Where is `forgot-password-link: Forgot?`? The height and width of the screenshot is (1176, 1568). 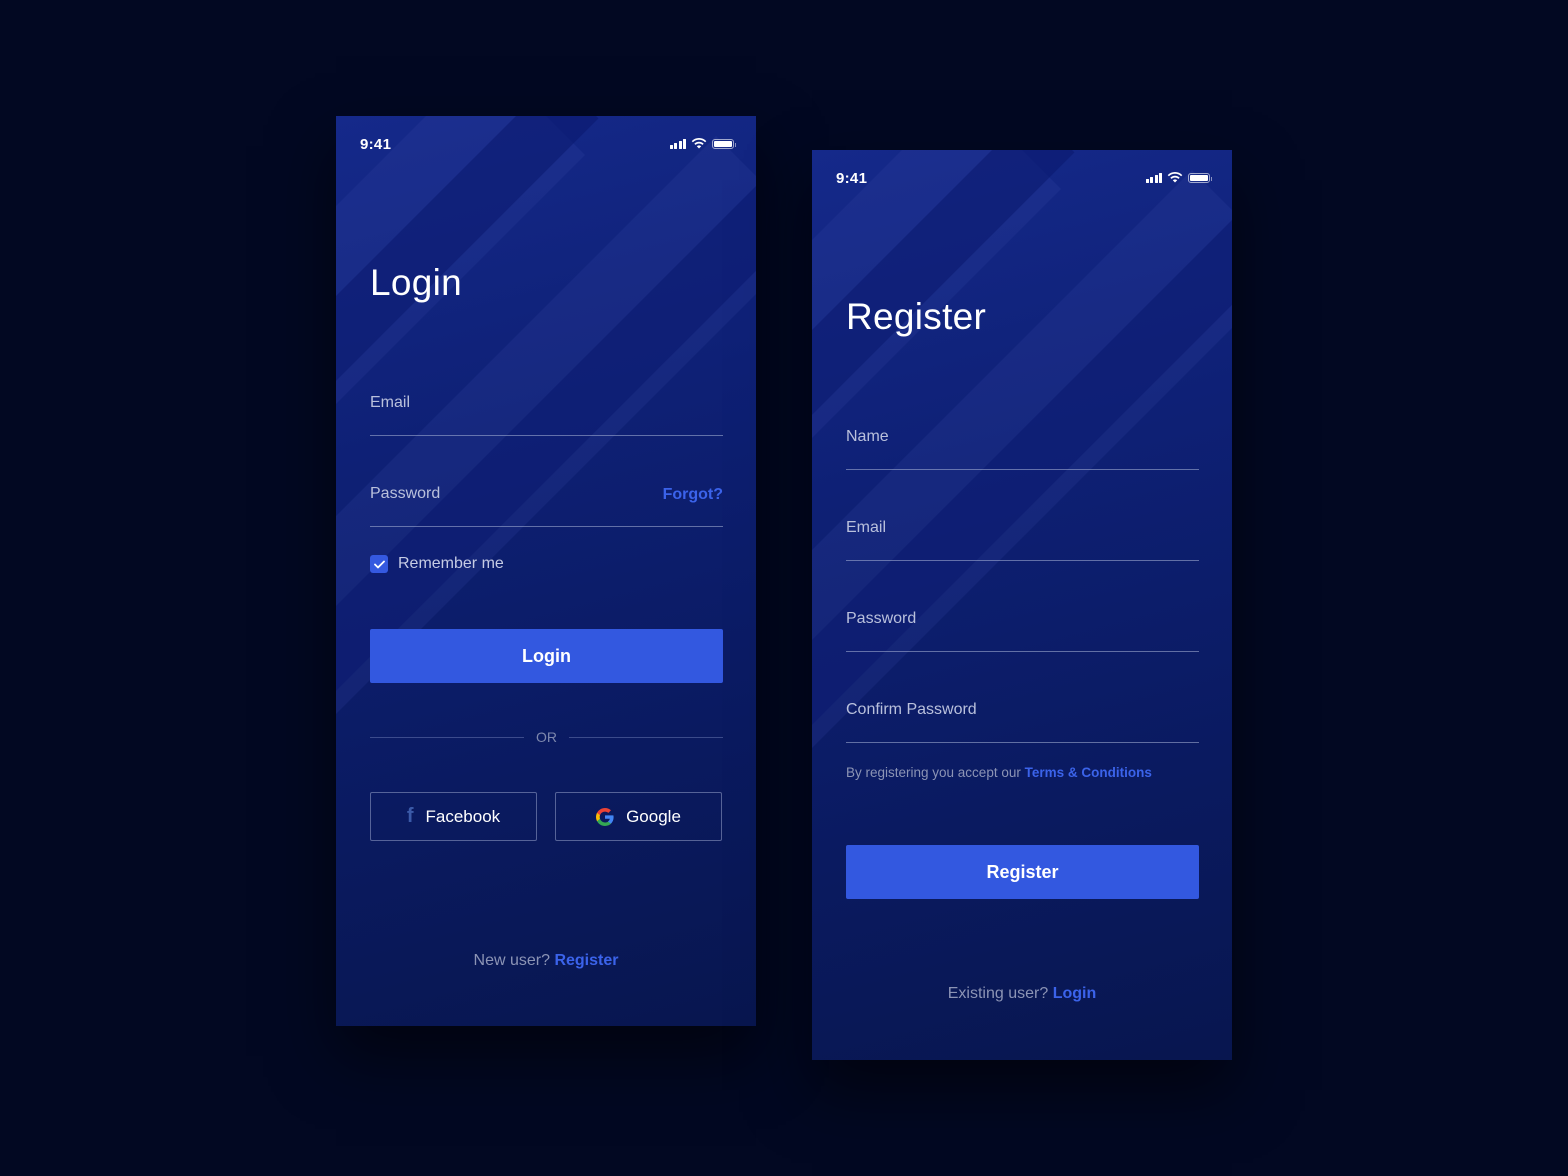
forgot-password-link: Forgot? is located at coordinates (693, 495).